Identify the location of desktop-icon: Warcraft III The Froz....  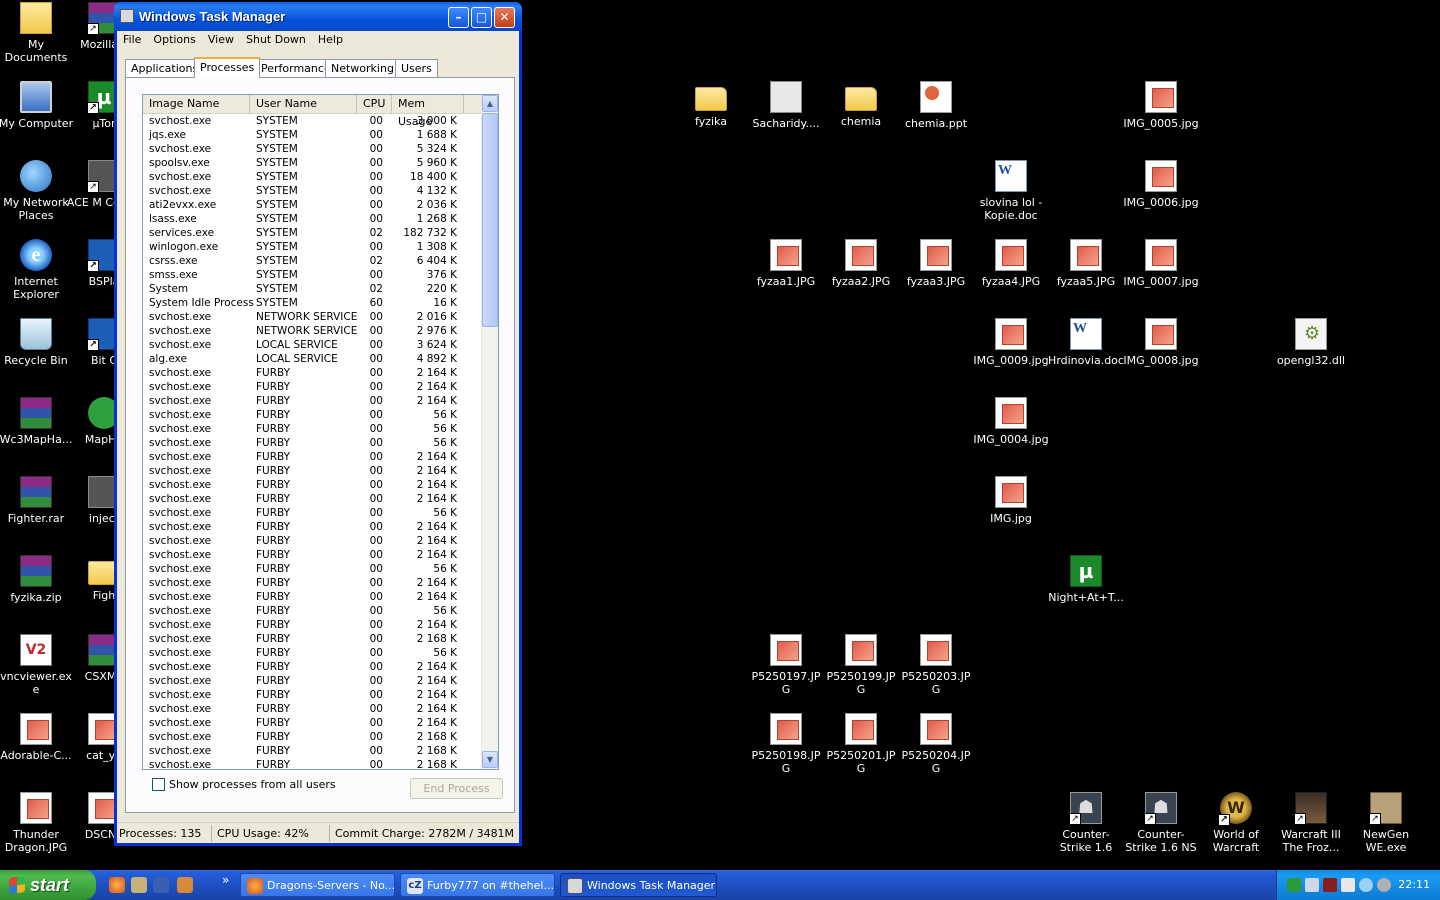
(1311, 823).